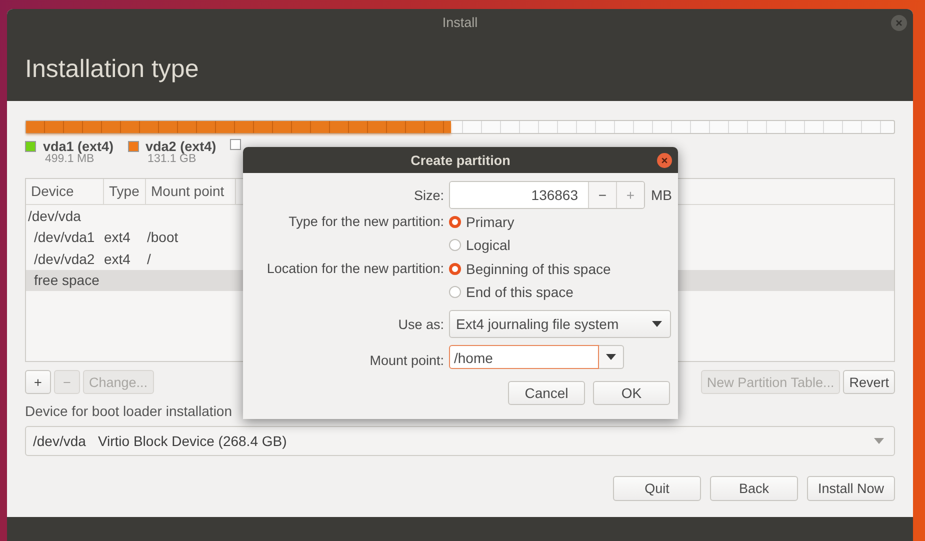  What do you see at coordinates (538, 268) in the screenshot?
I see `radio-label: Beginning of this space` at bounding box center [538, 268].